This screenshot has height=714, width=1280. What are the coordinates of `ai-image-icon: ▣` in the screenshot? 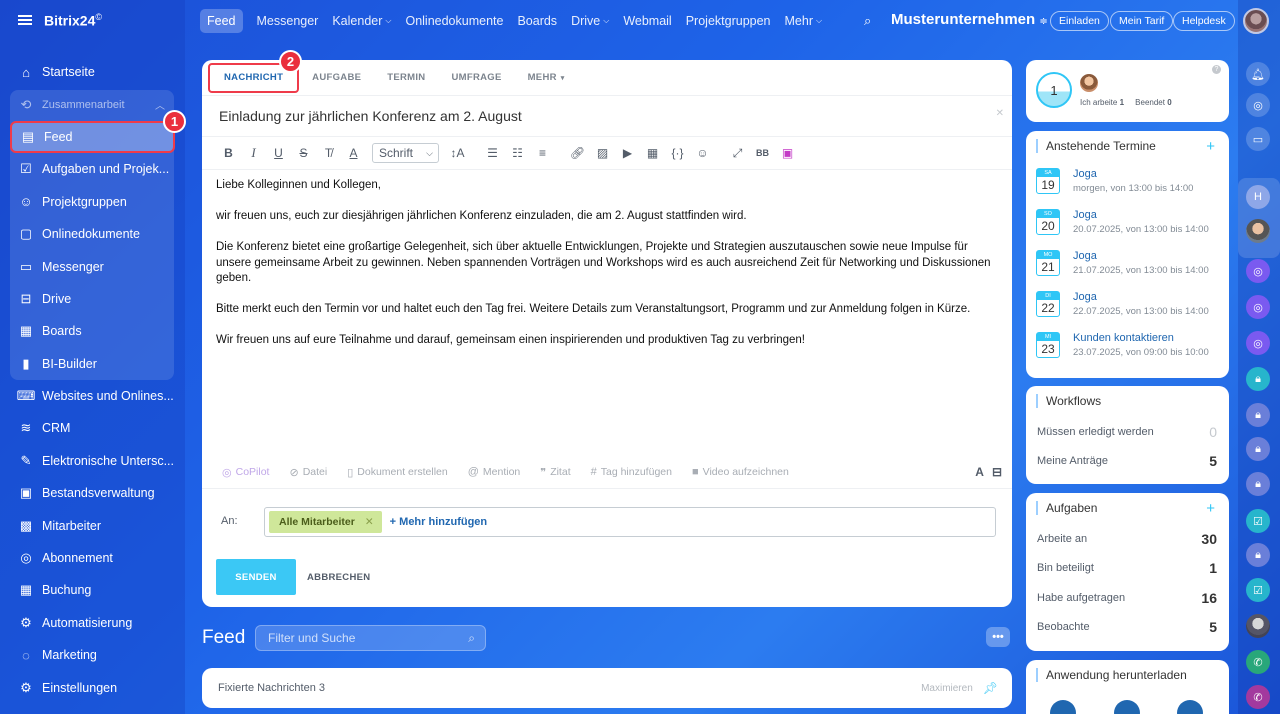 It's located at (787, 153).